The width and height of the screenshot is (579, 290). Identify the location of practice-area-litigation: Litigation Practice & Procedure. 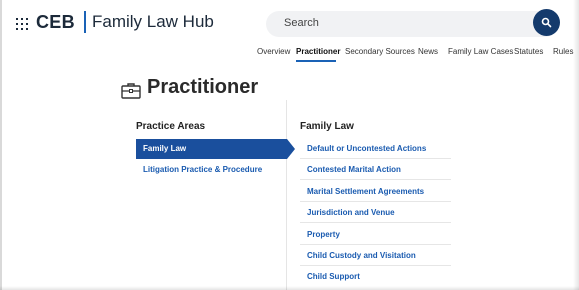
(211, 170).